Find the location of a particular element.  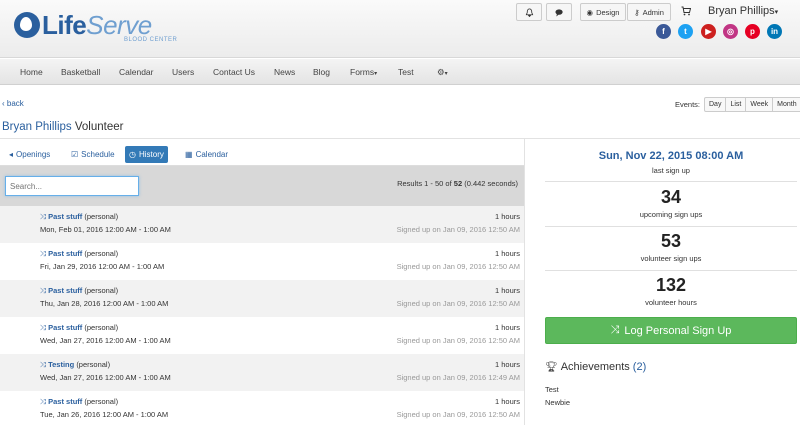

events-week-button: Week is located at coordinates (760, 104).